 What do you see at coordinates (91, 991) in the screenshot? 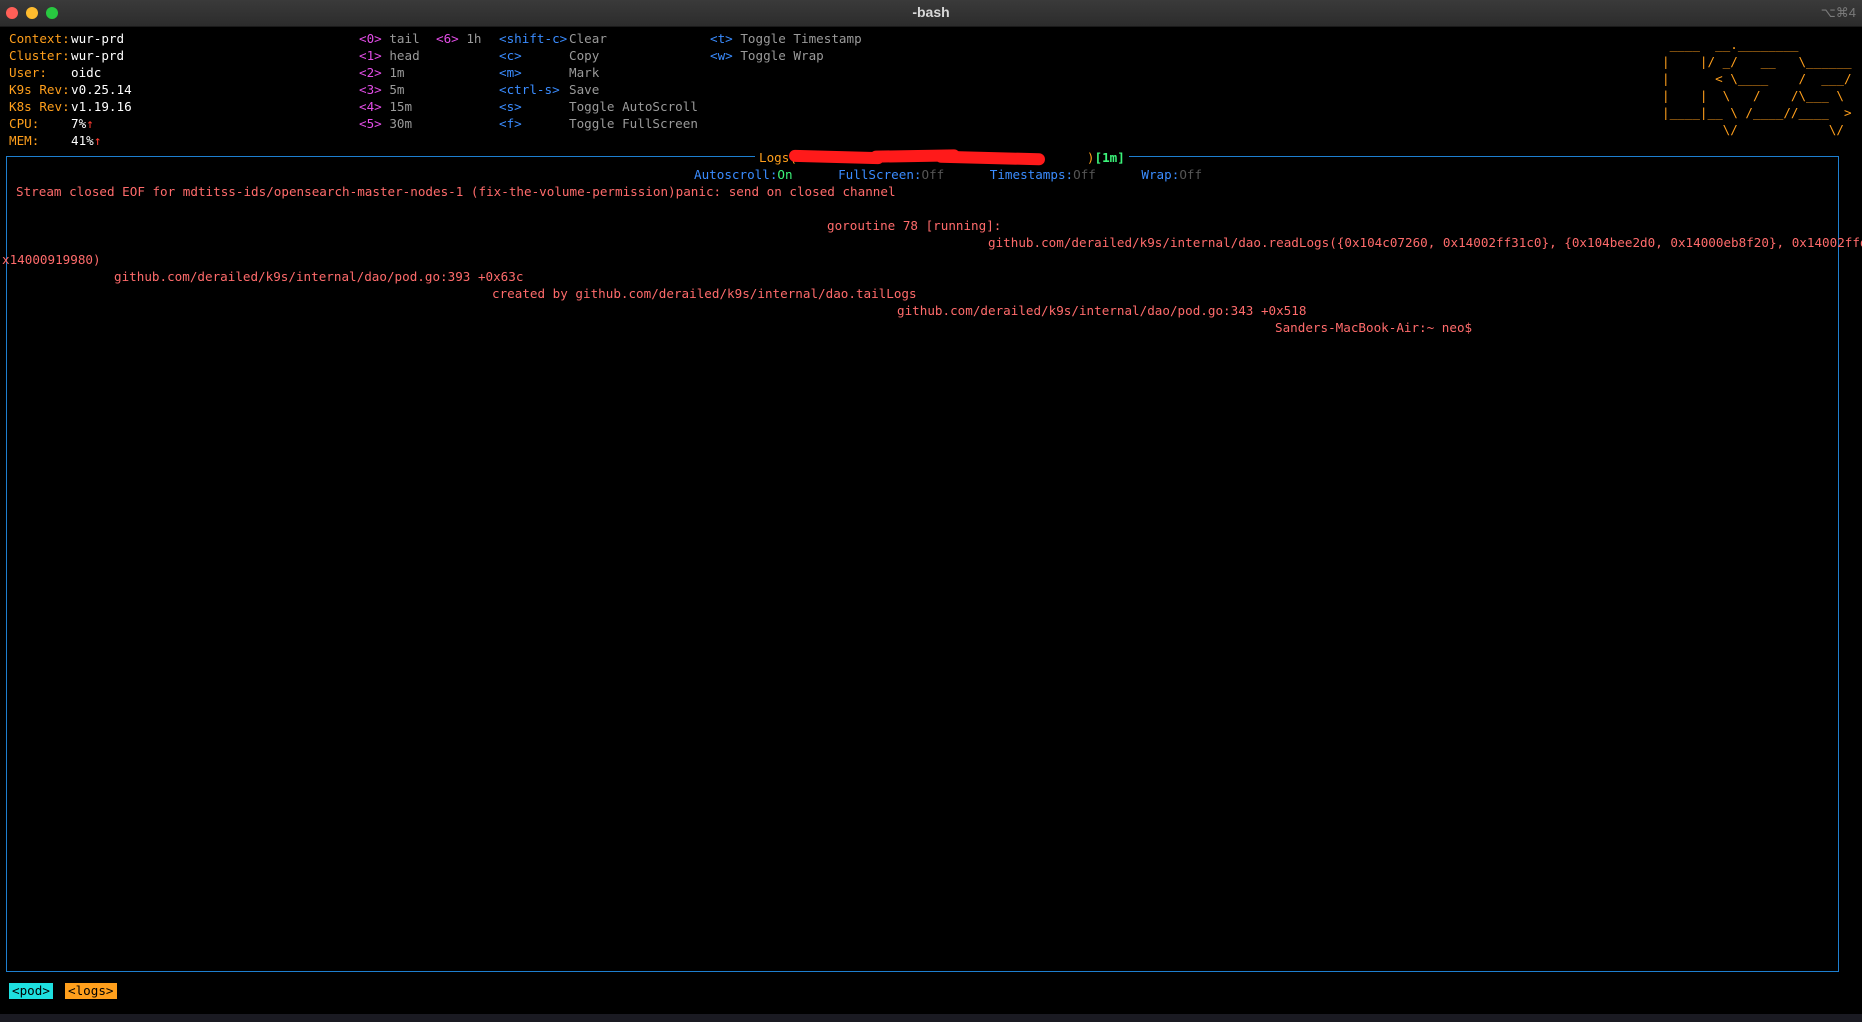
I see `breadcrumb-logs: <logs>` at bounding box center [91, 991].